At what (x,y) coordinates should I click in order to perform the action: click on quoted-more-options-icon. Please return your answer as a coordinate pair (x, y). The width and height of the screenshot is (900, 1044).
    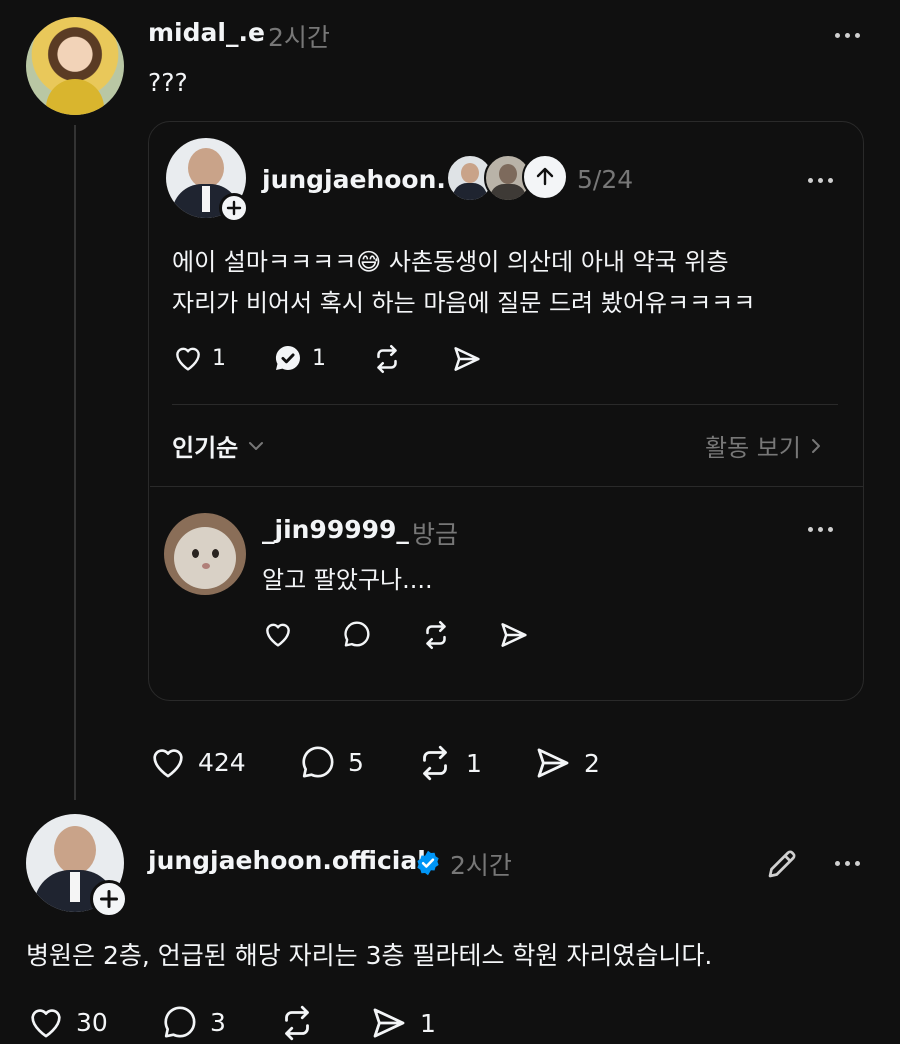
    Looking at the image, I should click on (820, 180).